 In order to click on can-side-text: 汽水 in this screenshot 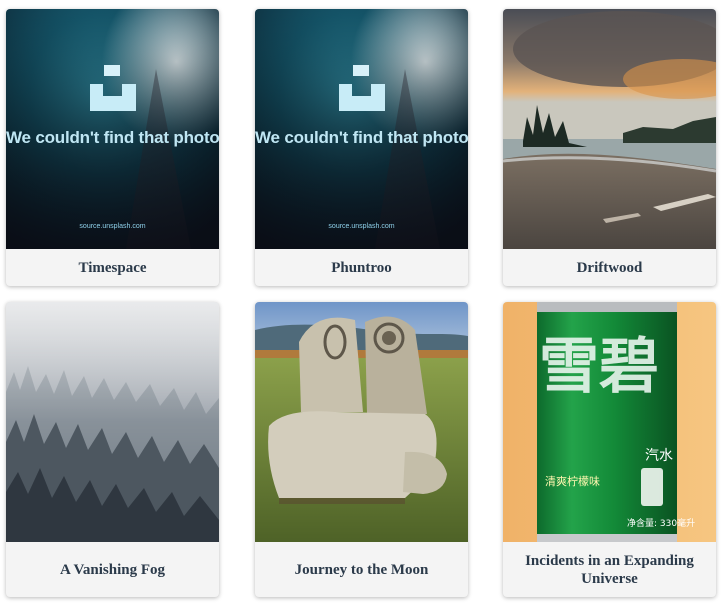, I will do `click(659, 456)`.